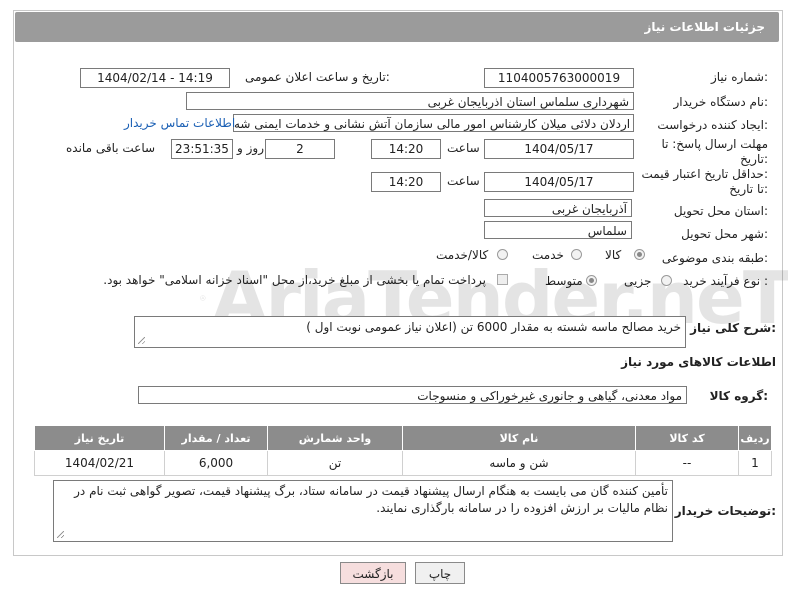  What do you see at coordinates (559, 78) in the screenshot?
I see `need-number-field: 1104005763000019` at bounding box center [559, 78].